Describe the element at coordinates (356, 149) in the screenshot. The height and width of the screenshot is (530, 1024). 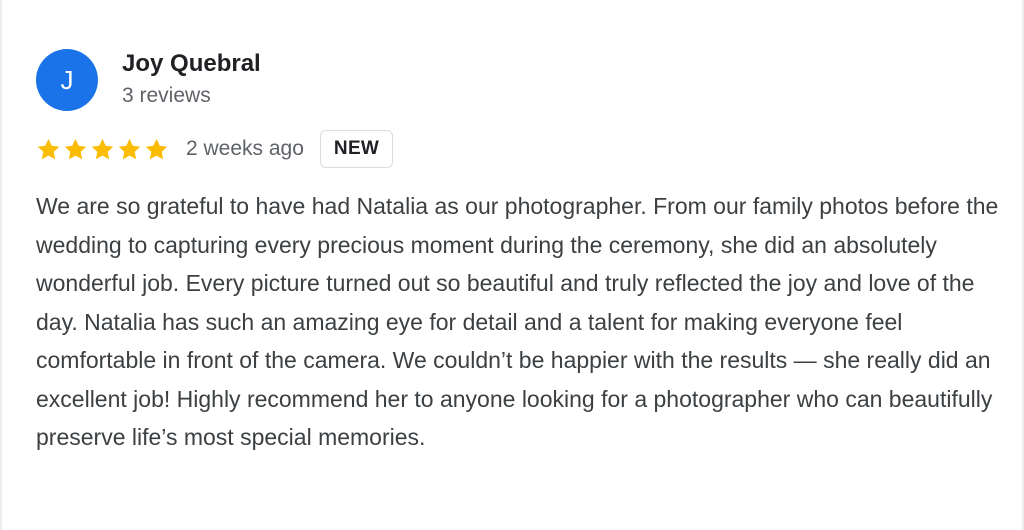
I see `new-badge: NEW` at that location.